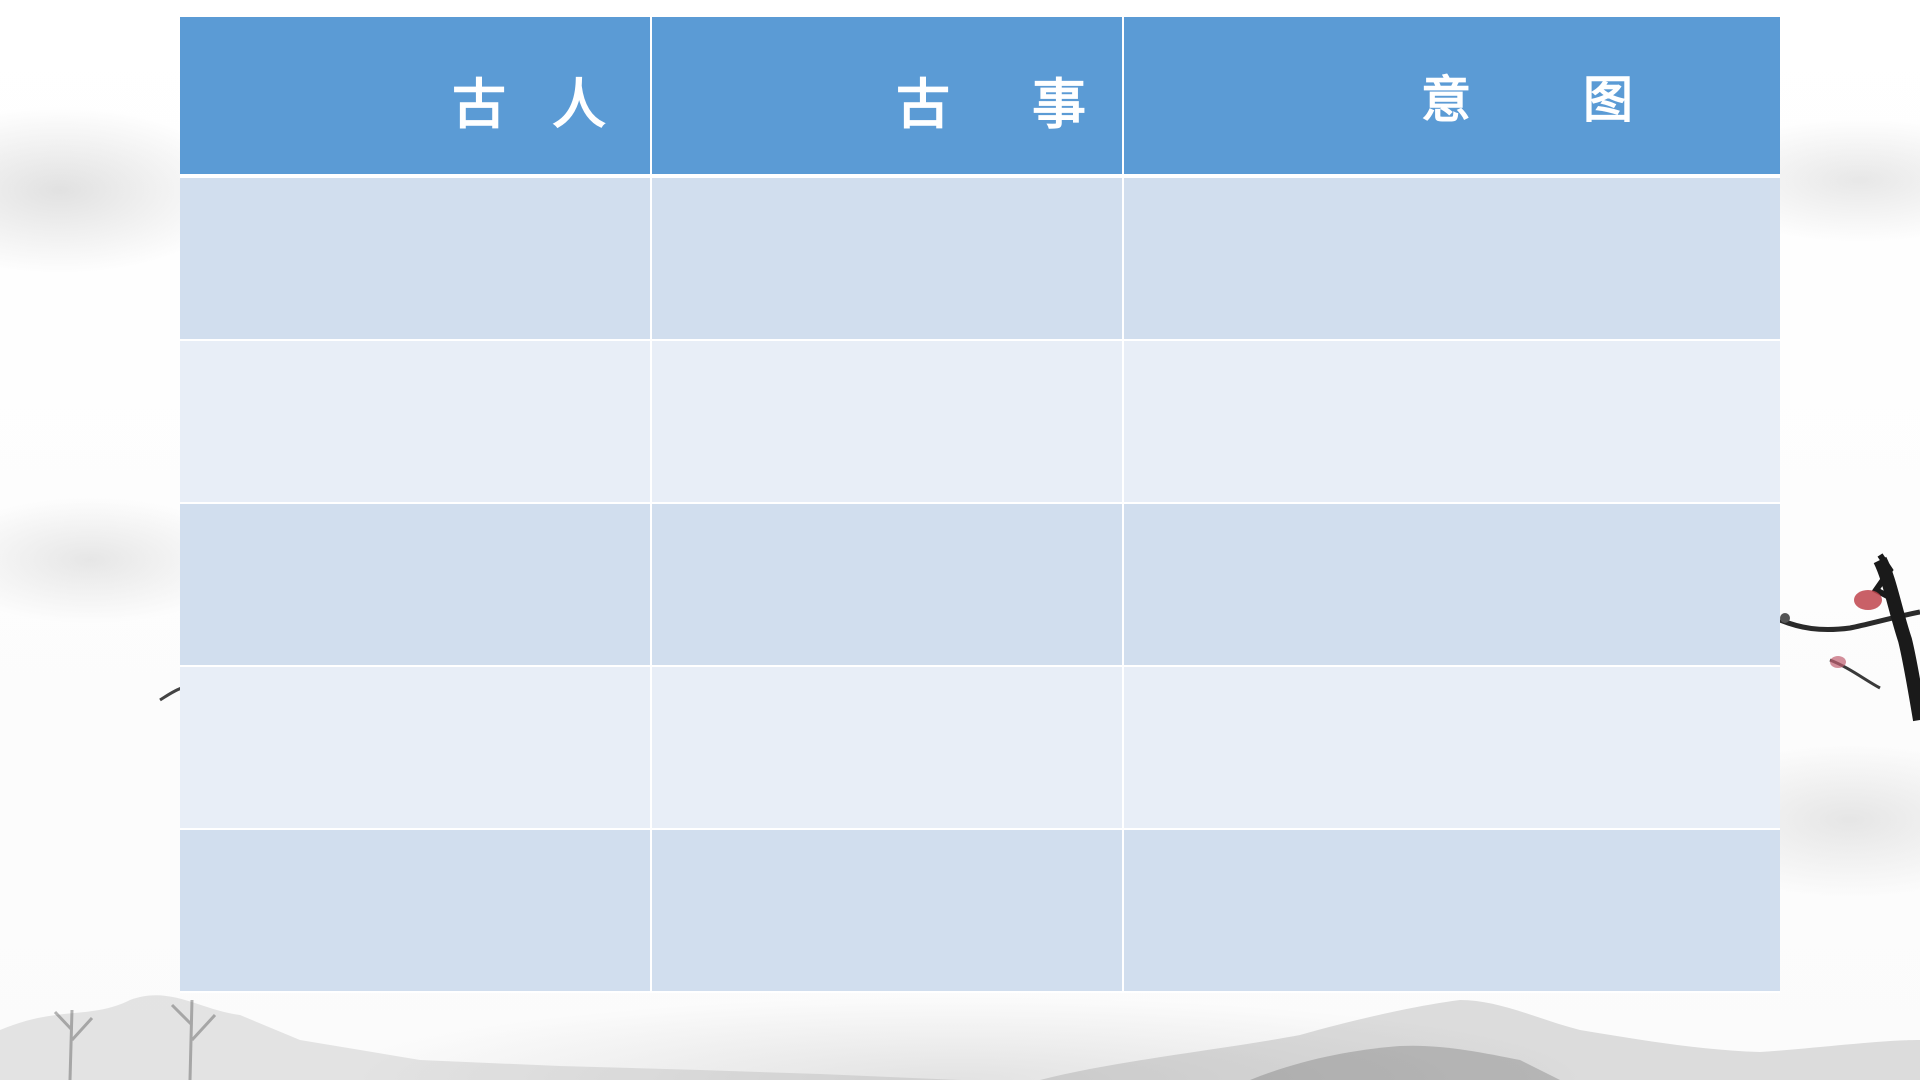  I want to click on header-cell-intention: 意图, so click(1452, 97).